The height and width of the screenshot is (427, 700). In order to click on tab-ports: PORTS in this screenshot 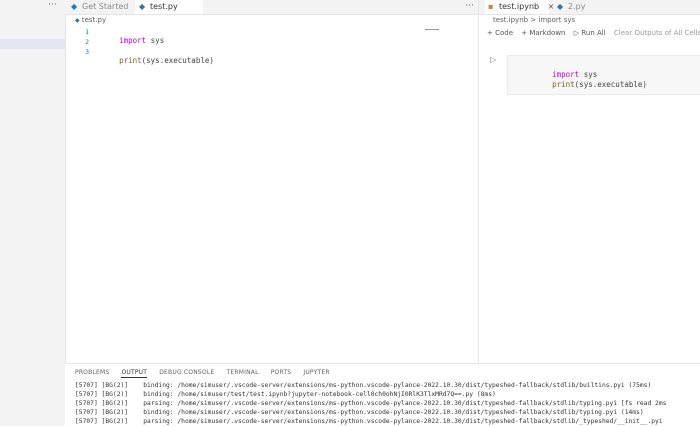, I will do `click(281, 372)`.